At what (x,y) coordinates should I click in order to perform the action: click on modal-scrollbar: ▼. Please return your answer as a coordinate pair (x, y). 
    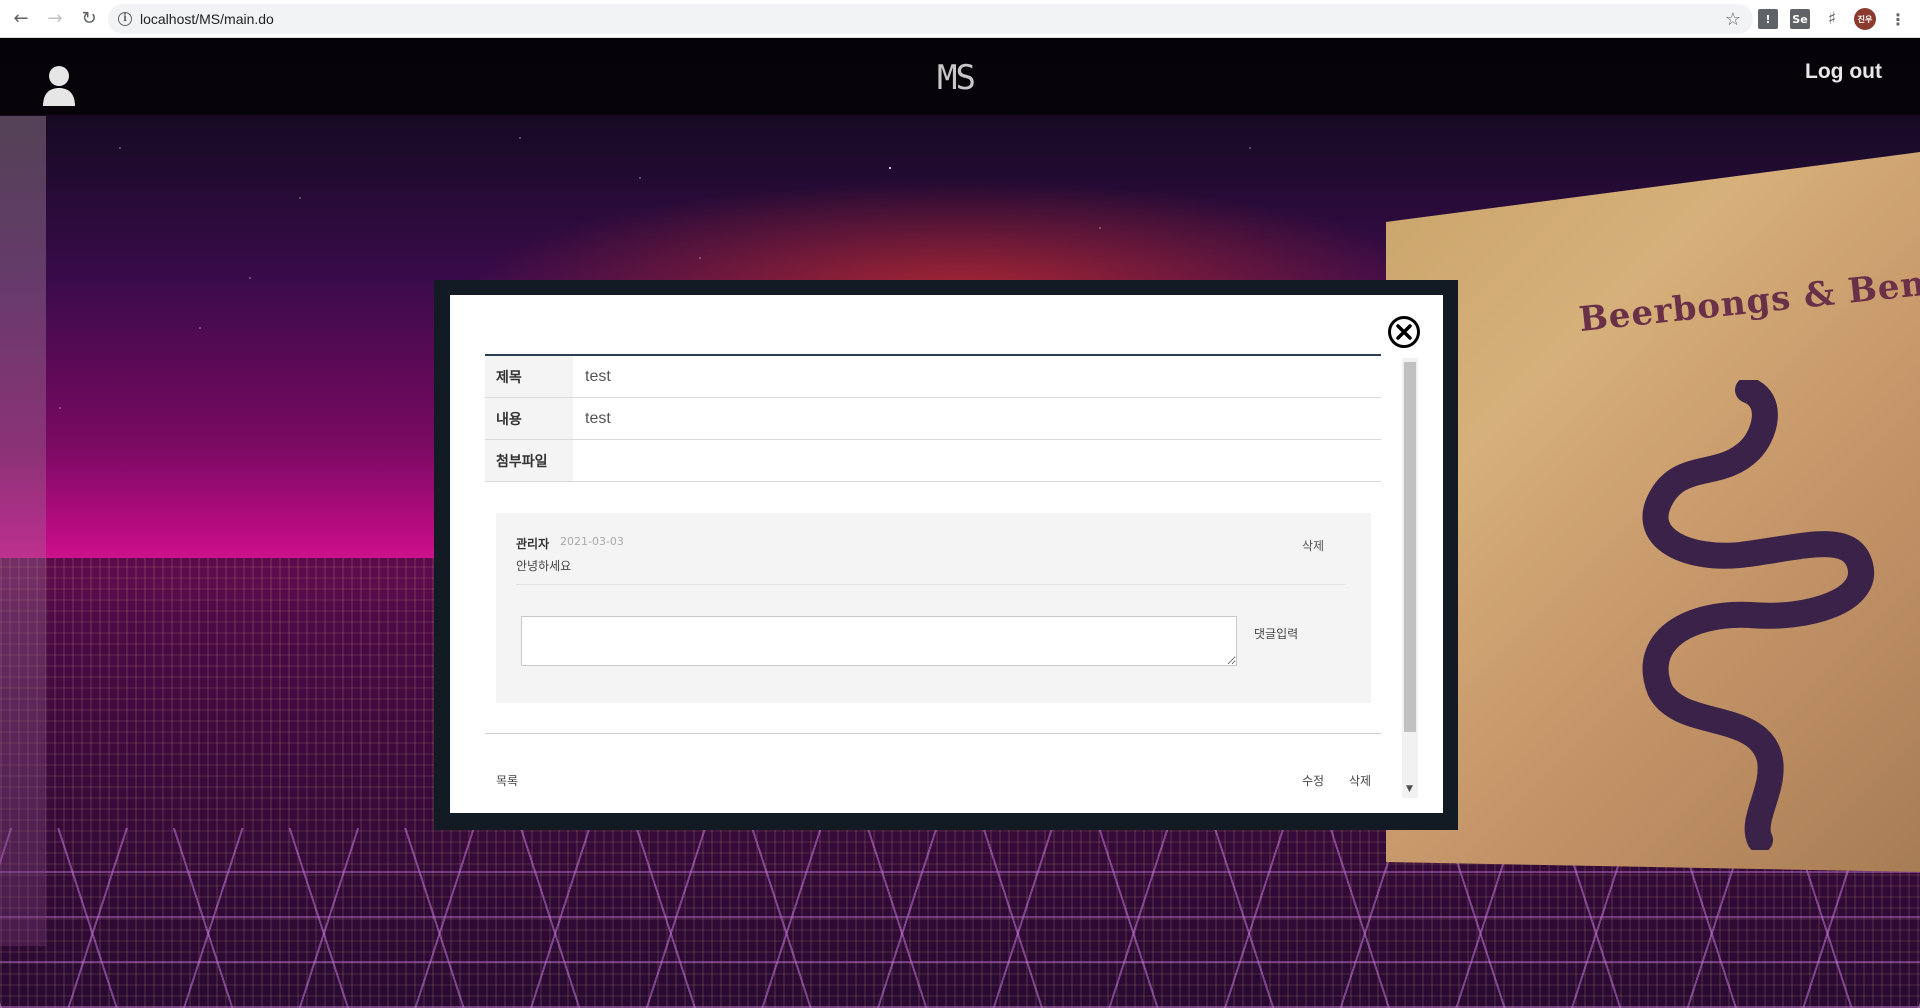
    Looking at the image, I should click on (1410, 578).